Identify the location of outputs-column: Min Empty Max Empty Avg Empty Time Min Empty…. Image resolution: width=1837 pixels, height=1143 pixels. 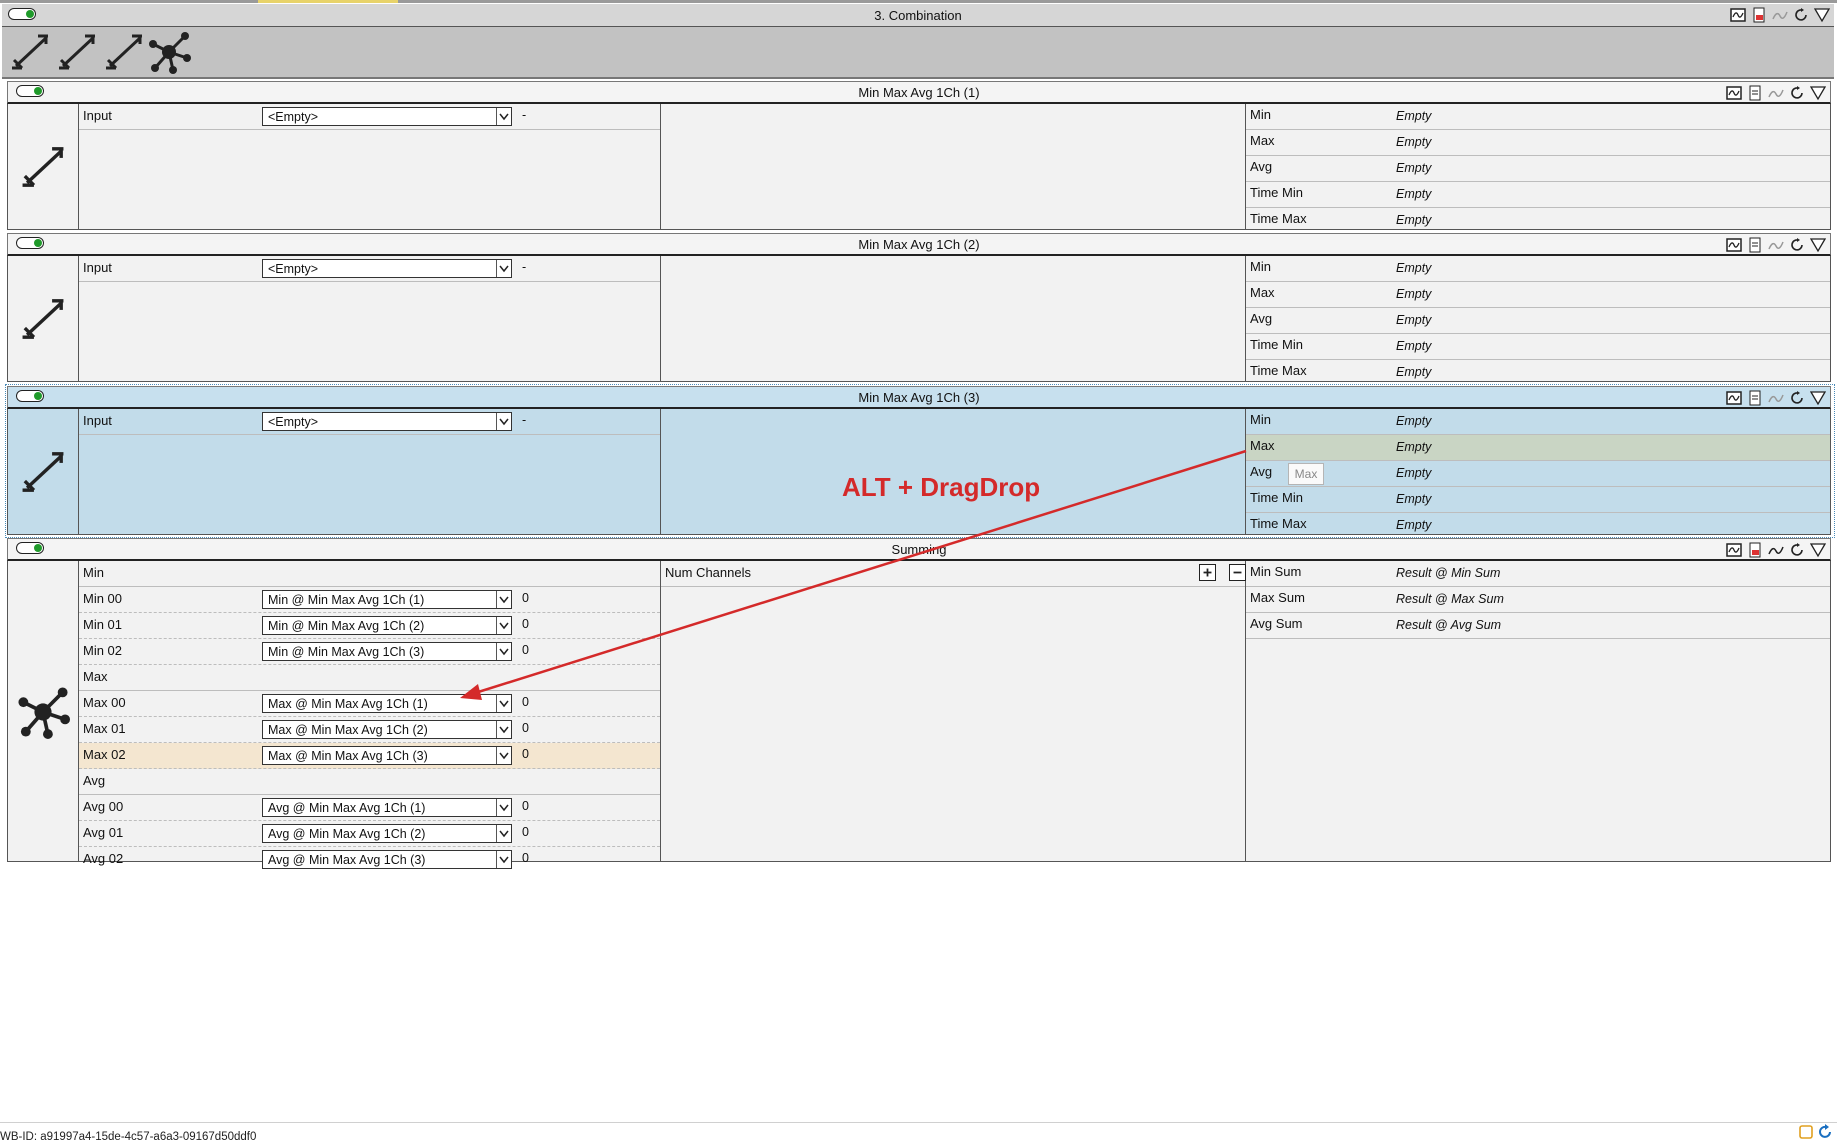
(1538, 166).